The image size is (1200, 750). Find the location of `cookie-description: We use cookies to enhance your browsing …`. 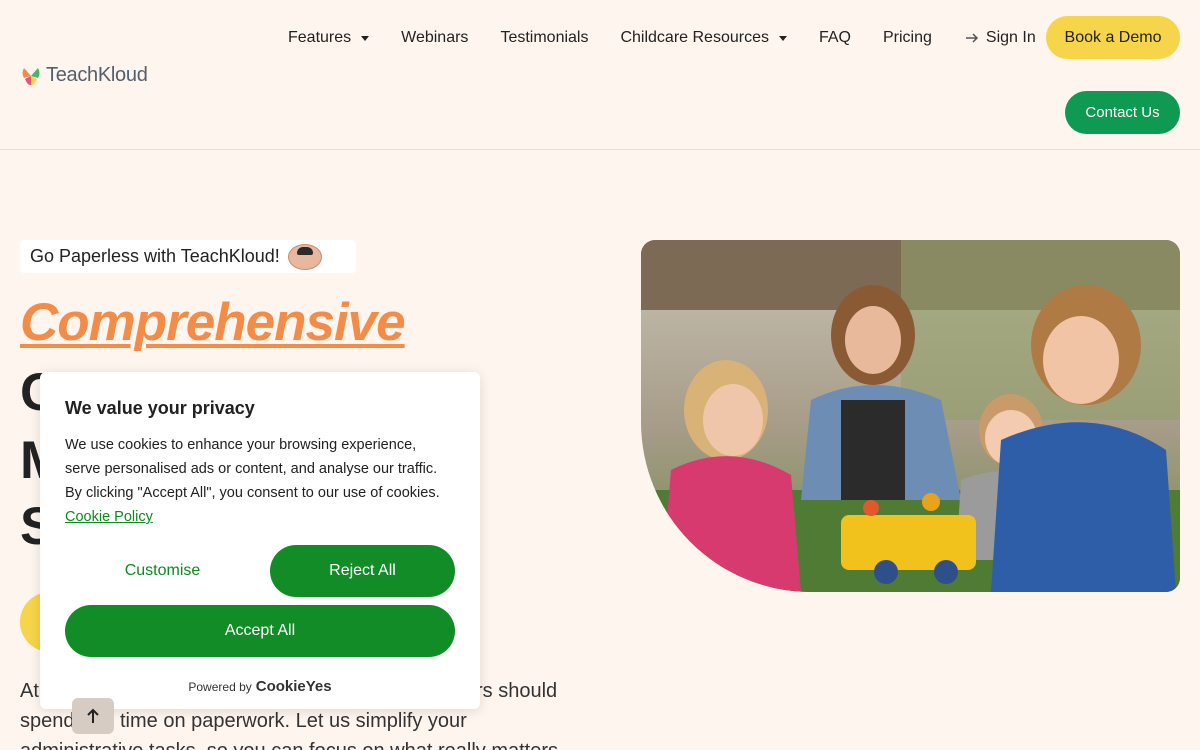

cookie-description: We use cookies to enhance your browsing … is located at coordinates (259, 481).